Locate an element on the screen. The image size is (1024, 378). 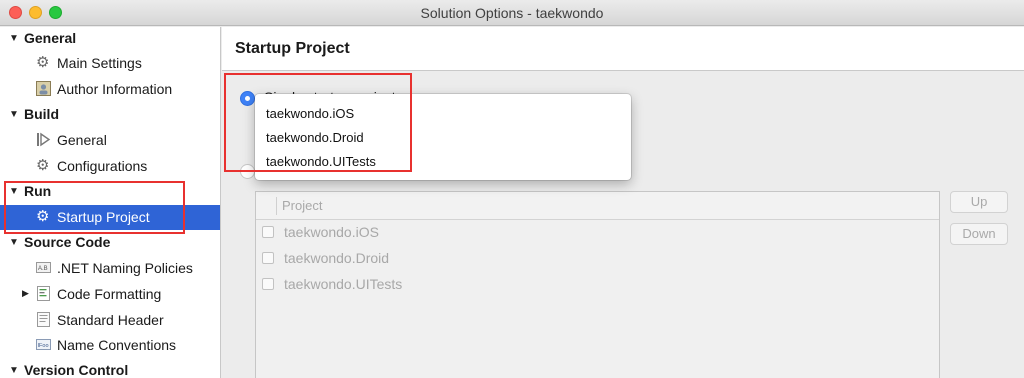
document-icon is located at coordinates (43, 319).